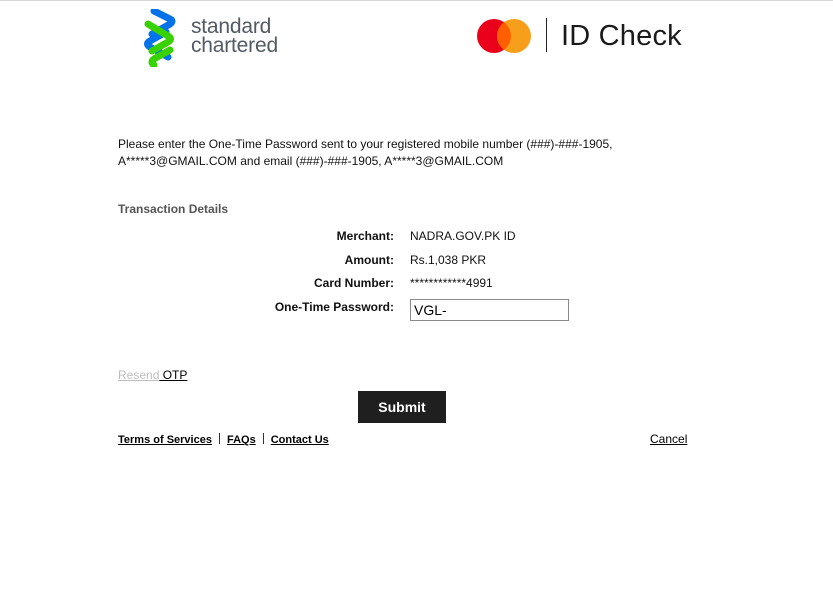  Describe the element at coordinates (546, 35) in the screenshot. I see `logo-divider` at that location.